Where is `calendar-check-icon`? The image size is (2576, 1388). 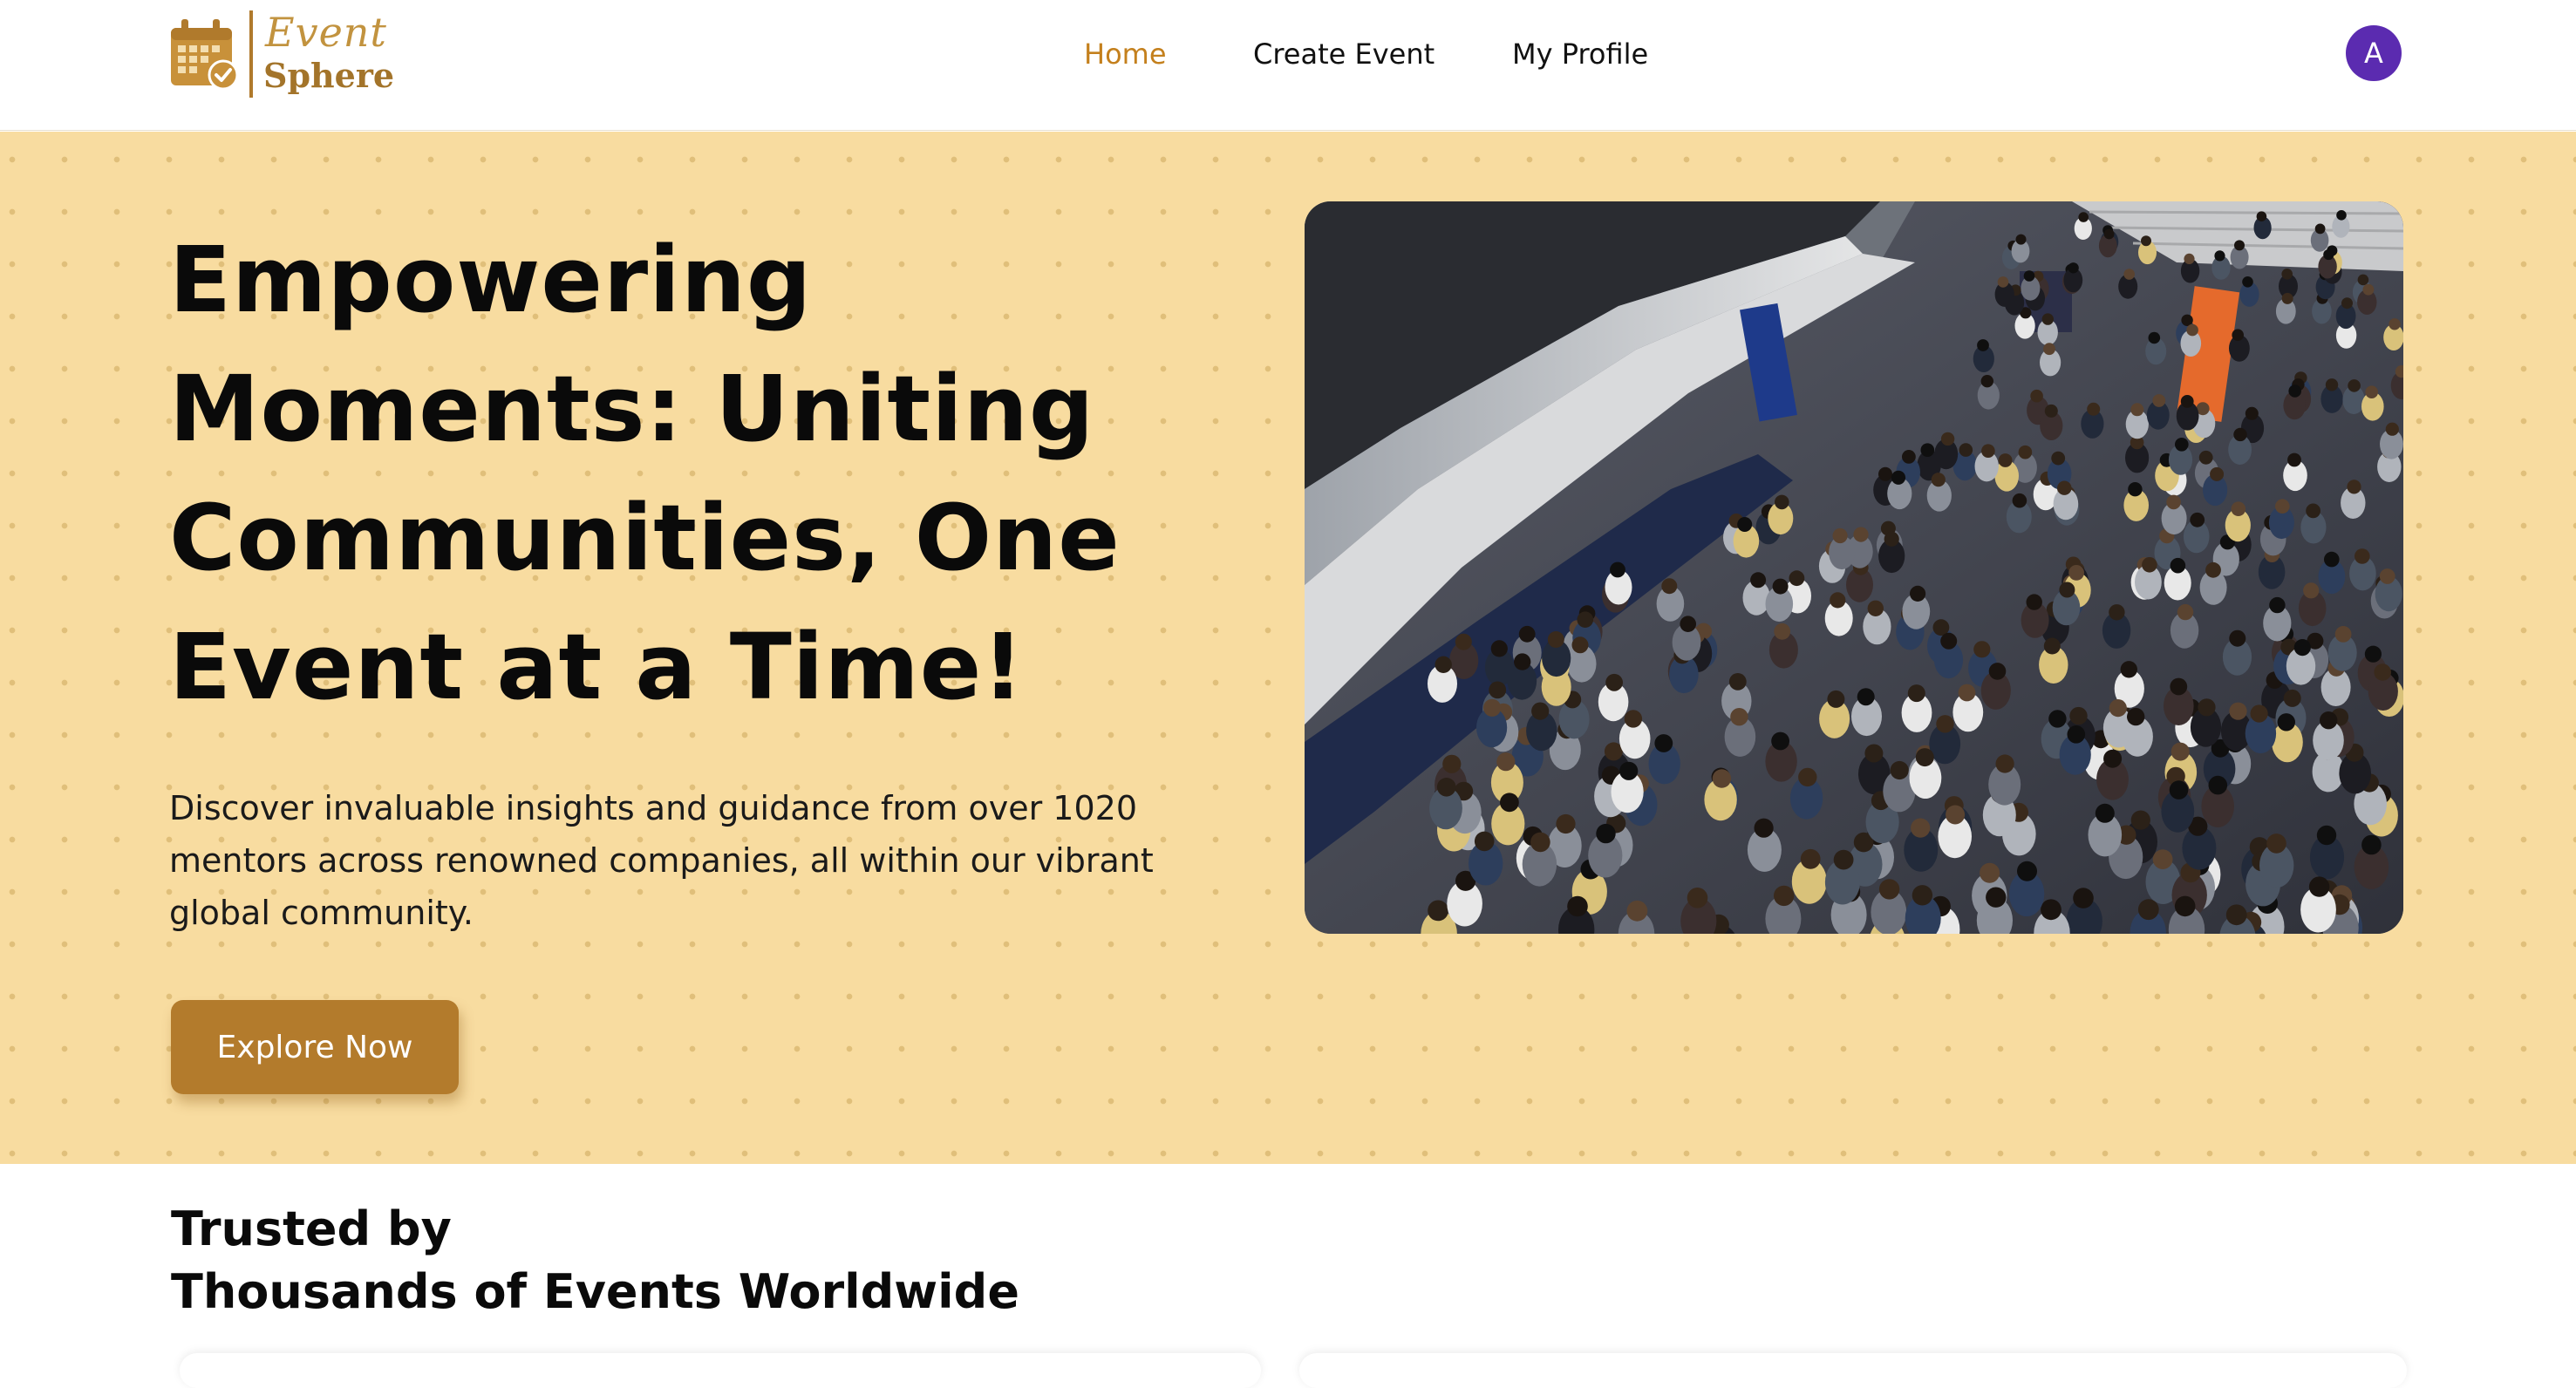 calendar-check-icon is located at coordinates (205, 55).